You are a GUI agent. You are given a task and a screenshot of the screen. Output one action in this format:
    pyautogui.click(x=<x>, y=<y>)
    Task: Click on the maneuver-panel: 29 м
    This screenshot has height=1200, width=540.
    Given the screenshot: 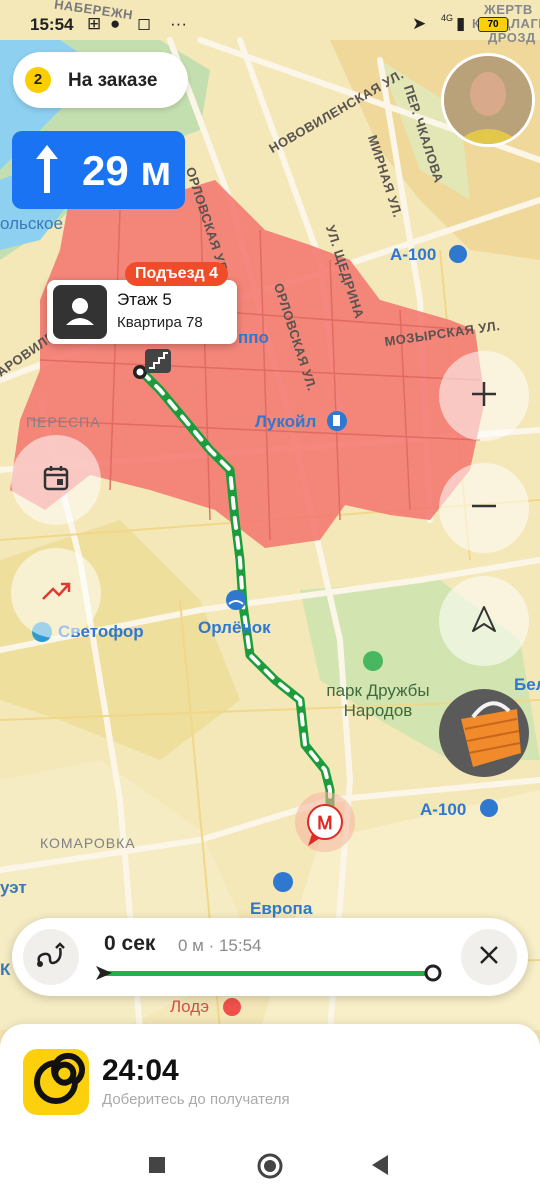 What is the action you would take?
    pyautogui.click(x=98, y=170)
    